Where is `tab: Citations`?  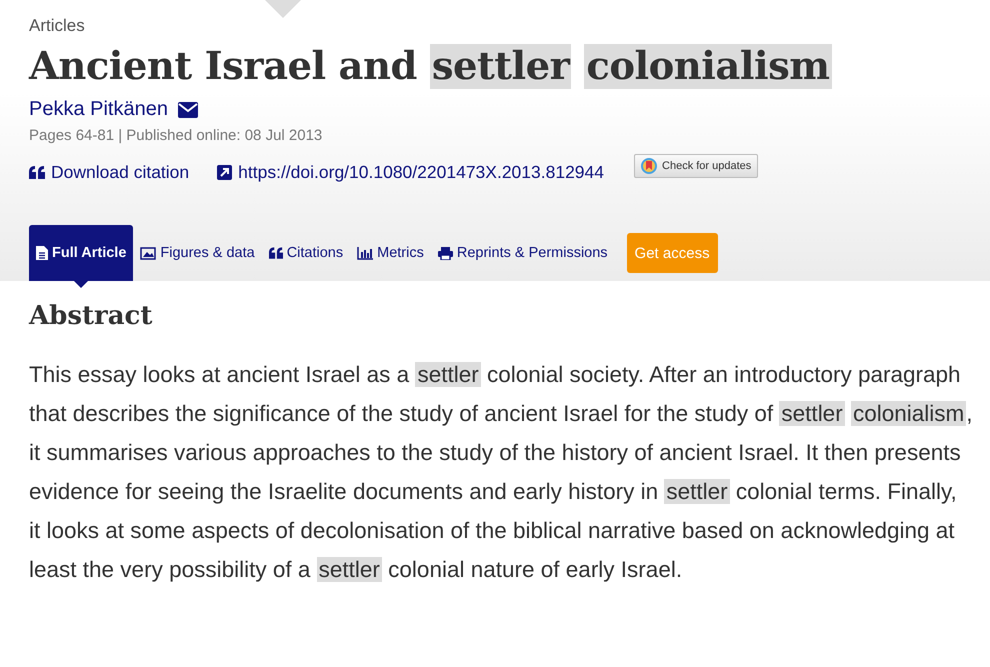 tab: Citations is located at coordinates (306, 253).